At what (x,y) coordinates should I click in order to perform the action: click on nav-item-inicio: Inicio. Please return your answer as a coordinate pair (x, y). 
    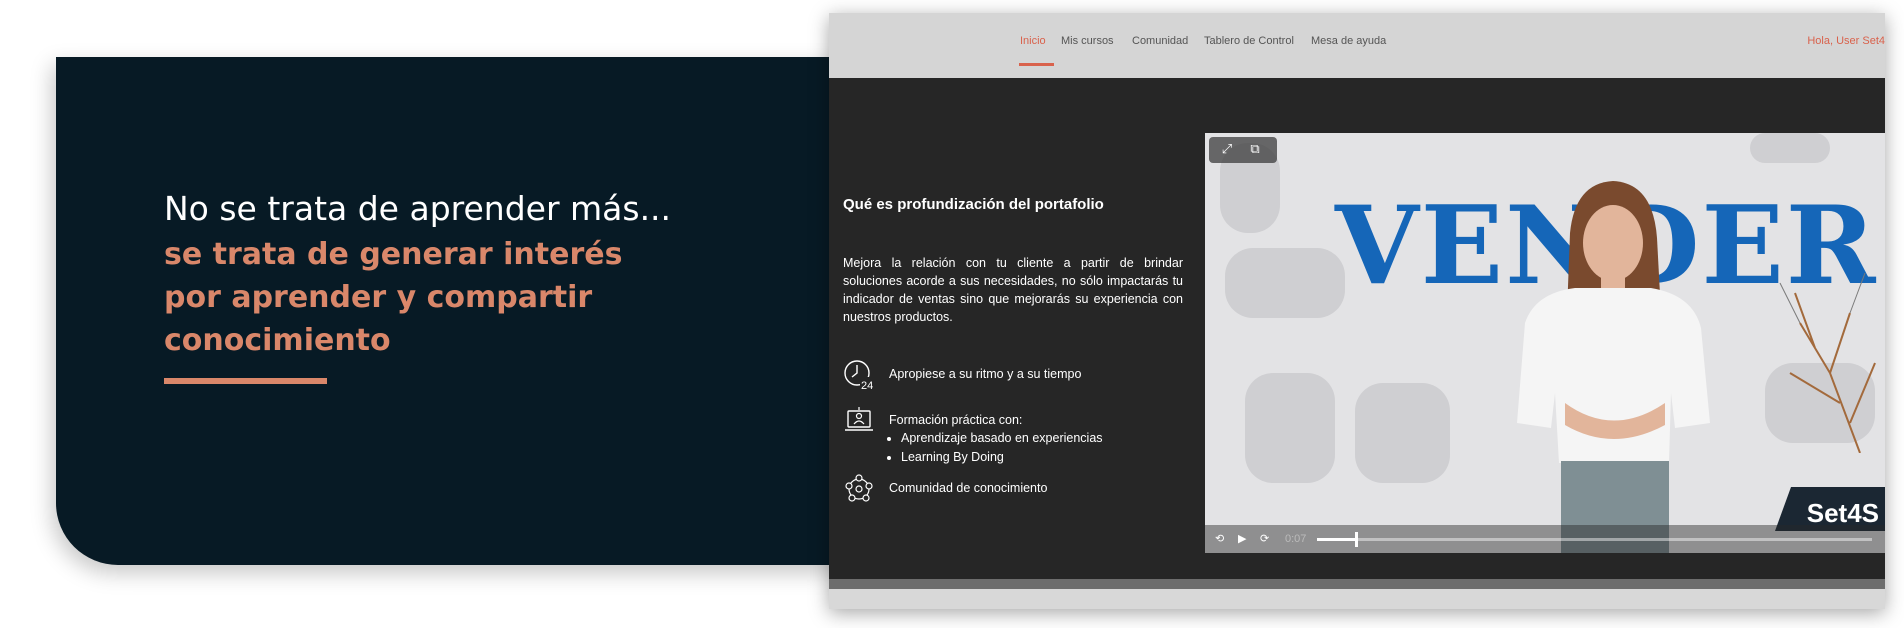
    Looking at the image, I should click on (1033, 41).